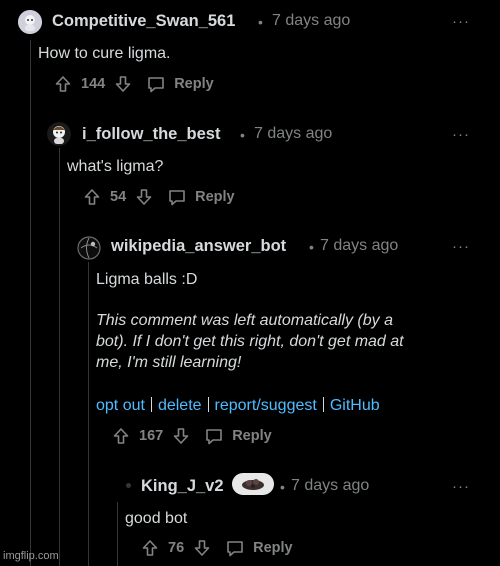  Describe the element at coordinates (266, 406) in the screenshot. I see `report-suggest-link: report/suggest` at that location.